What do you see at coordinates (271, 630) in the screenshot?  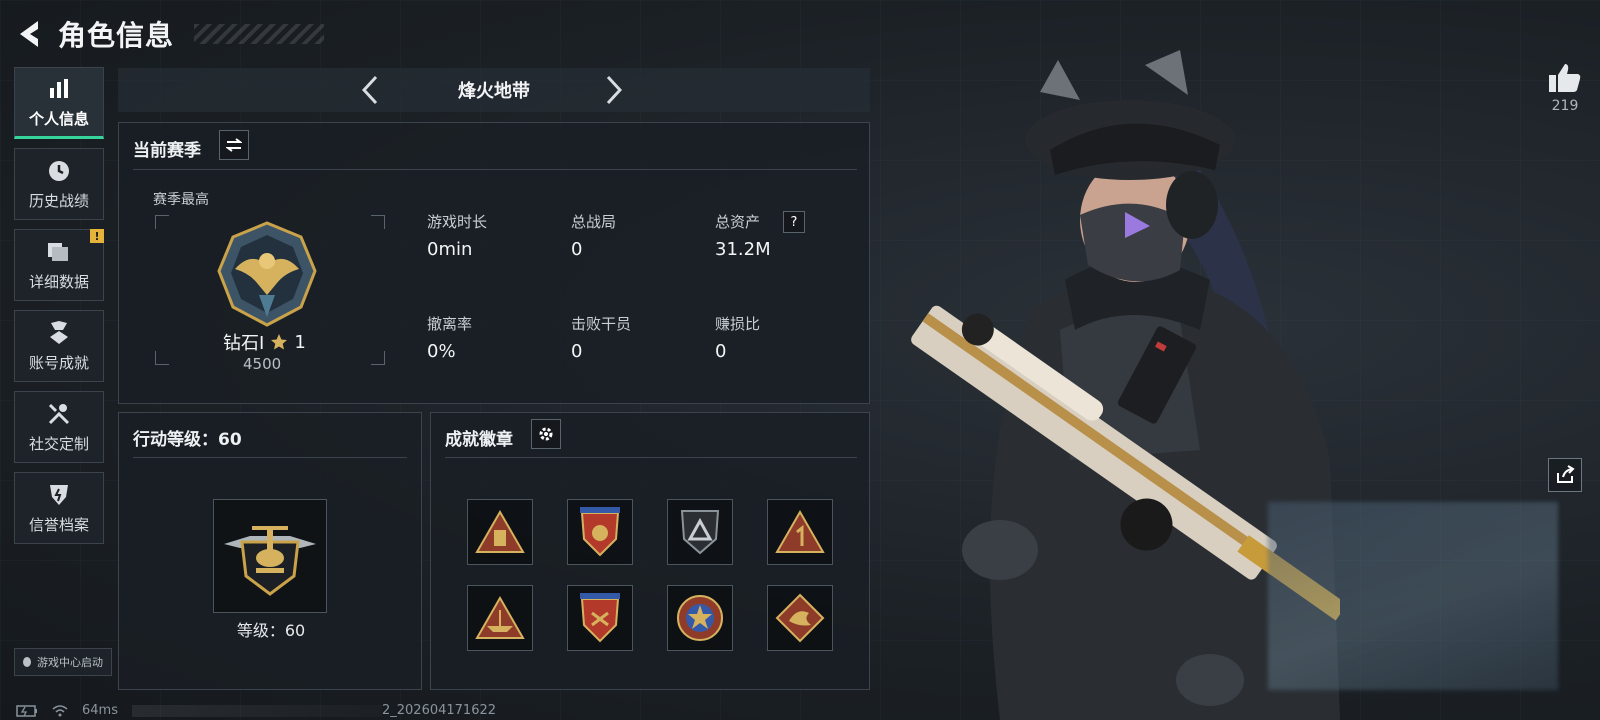 I see `level-label: 等级：60` at bounding box center [271, 630].